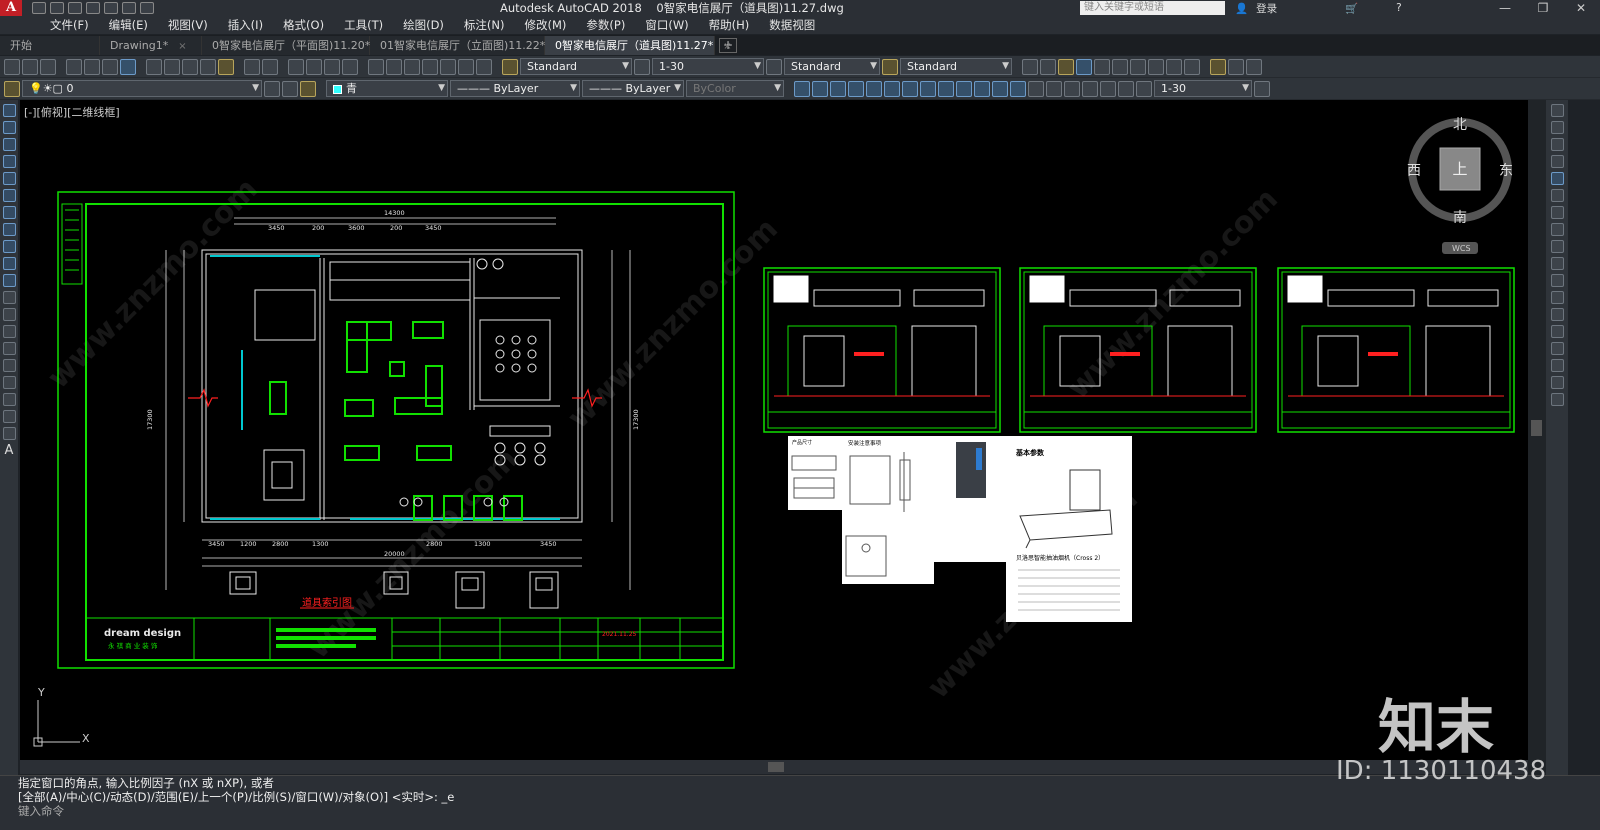  Describe the element at coordinates (515, 88) in the screenshot. I see `linetype-select: ——— ByLayer ▼` at that location.